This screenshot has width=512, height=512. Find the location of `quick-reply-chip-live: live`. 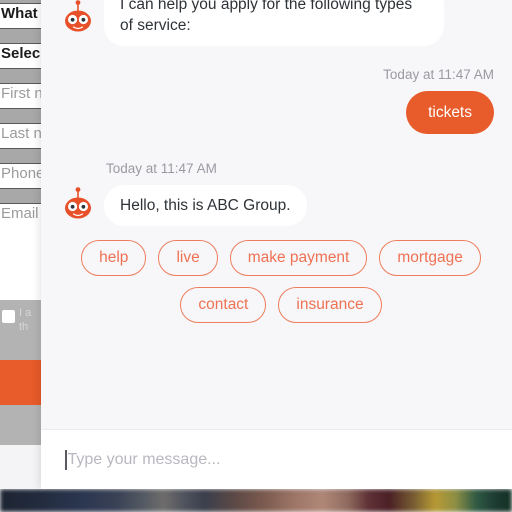

quick-reply-chip-live: live is located at coordinates (188, 258).